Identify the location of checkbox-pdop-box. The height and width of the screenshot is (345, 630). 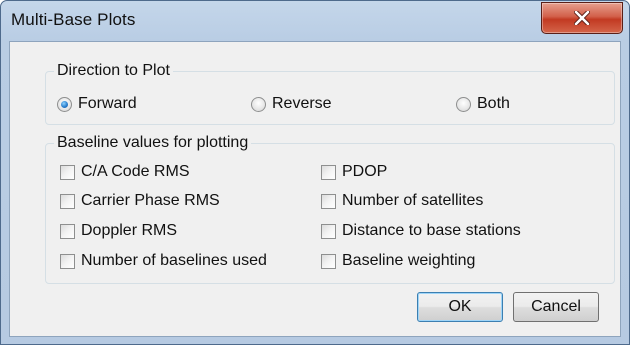
(328, 172).